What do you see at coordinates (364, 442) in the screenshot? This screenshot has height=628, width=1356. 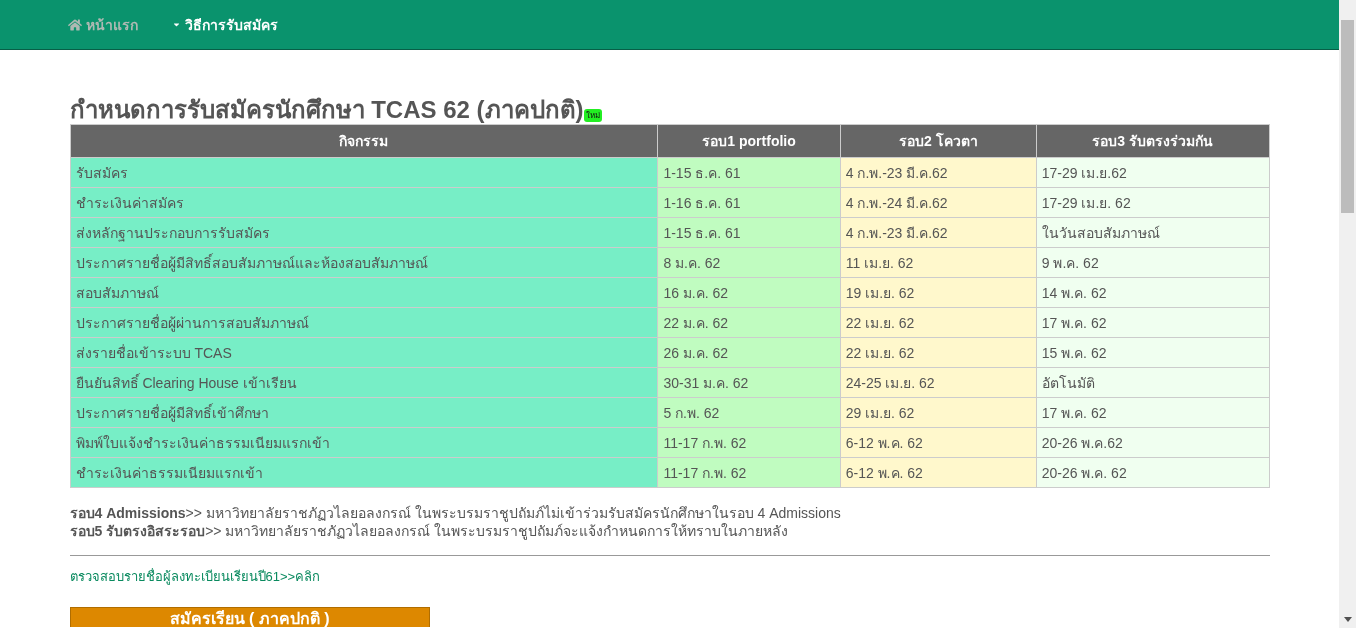 I see `table-cell: พิมพ์ใบแจ้งชำระเงินค่าธรรมเนียมแรกเข้า` at bounding box center [364, 442].